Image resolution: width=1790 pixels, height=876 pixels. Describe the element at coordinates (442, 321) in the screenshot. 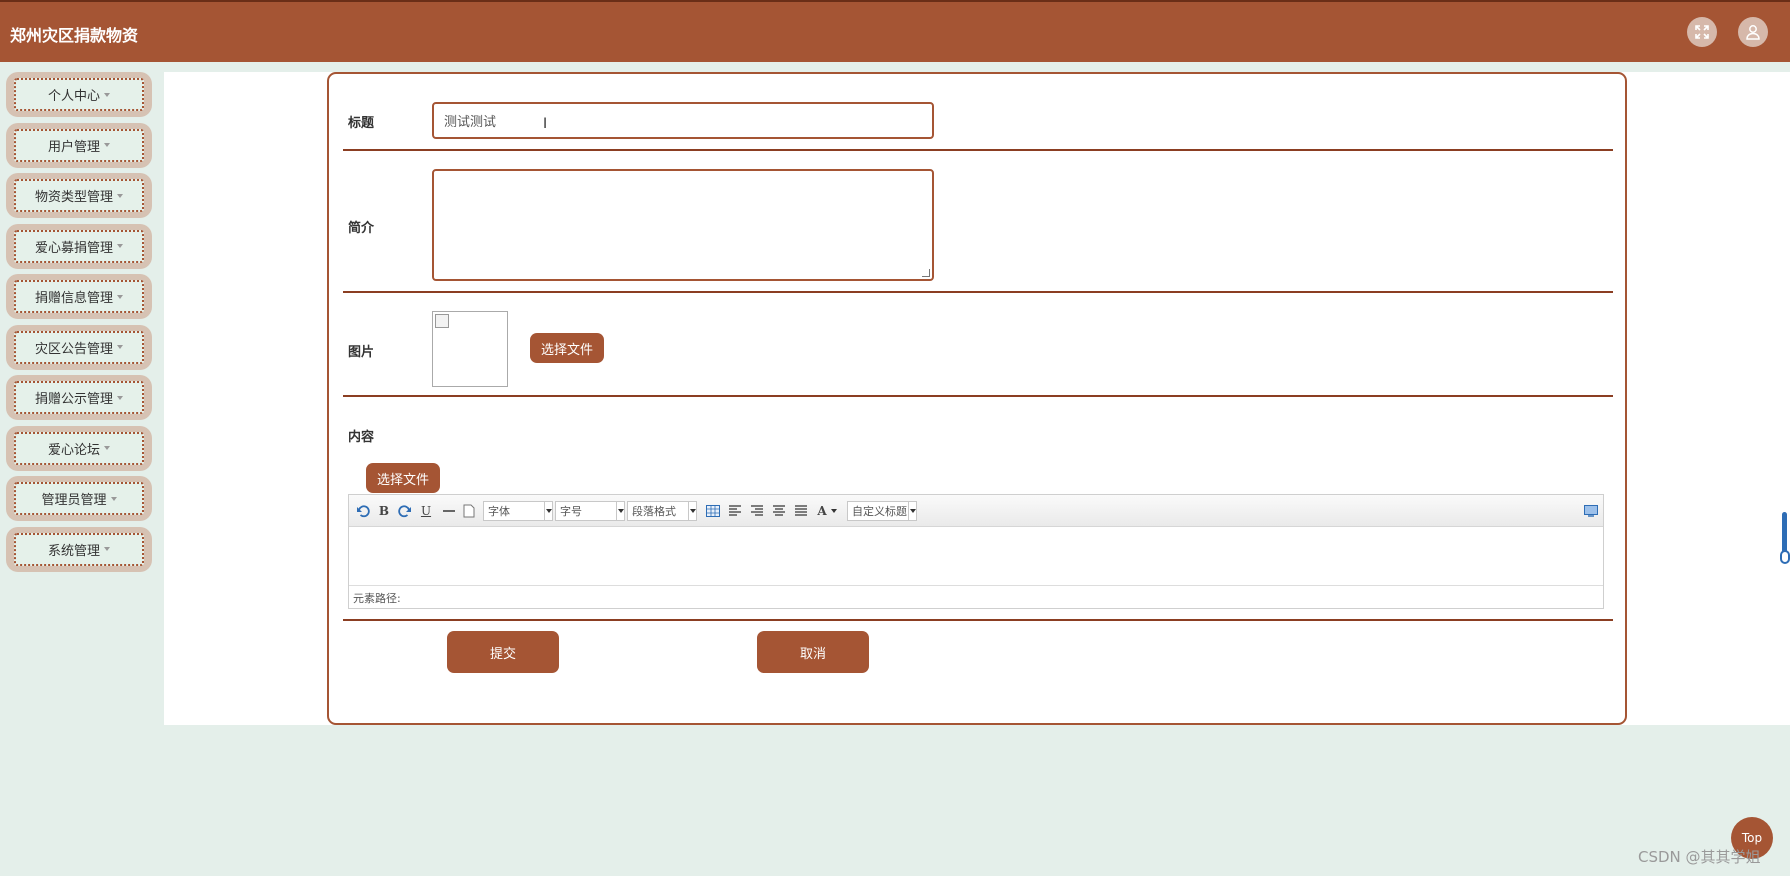

I see `broken-image-icon` at that location.